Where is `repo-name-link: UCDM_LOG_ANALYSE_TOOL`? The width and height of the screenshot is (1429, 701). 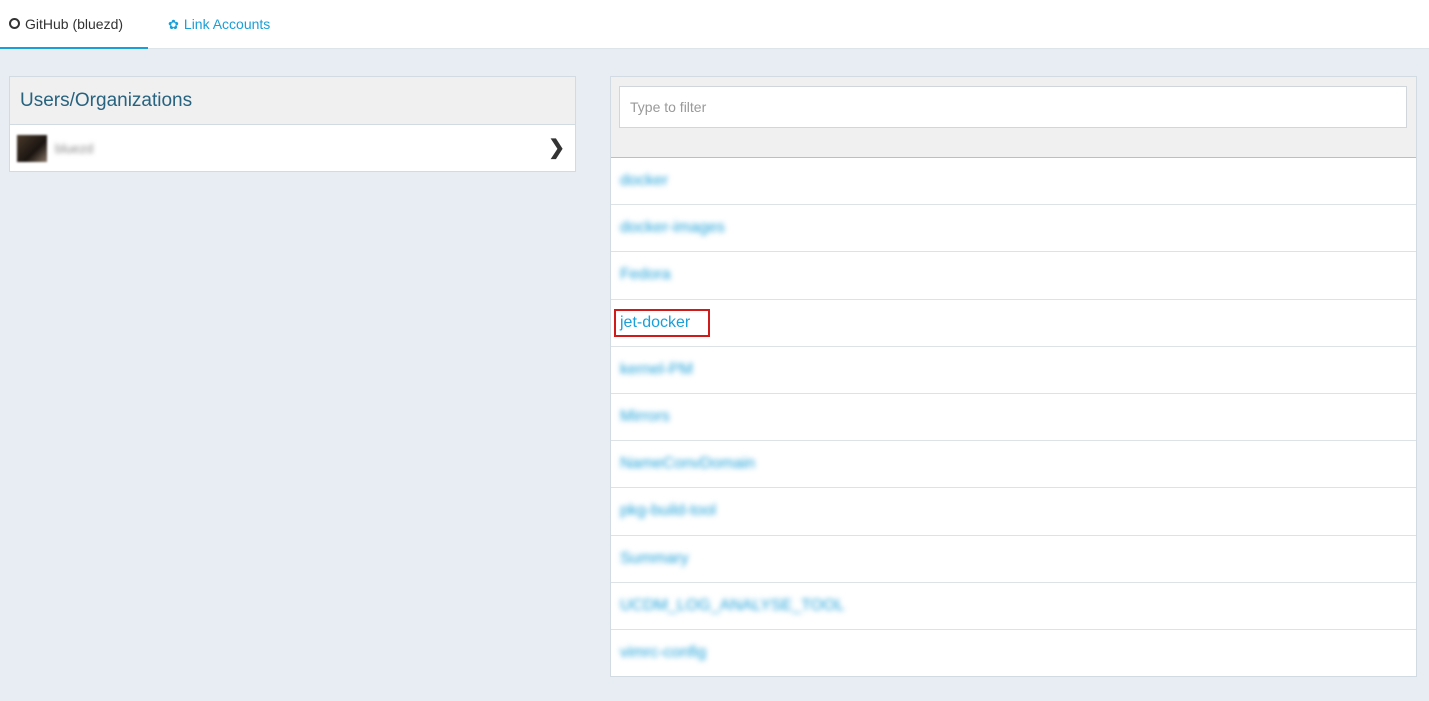
repo-name-link: UCDM_LOG_ANALYSE_TOOL is located at coordinates (732, 606).